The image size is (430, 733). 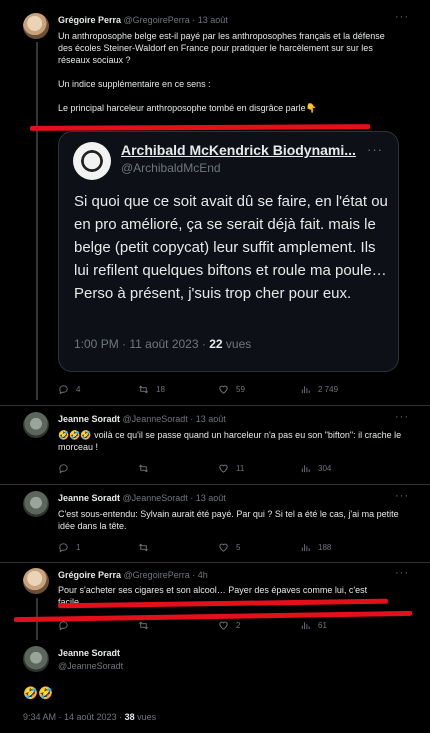 I want to click on like-count: 59, so click(x=240, y=389).